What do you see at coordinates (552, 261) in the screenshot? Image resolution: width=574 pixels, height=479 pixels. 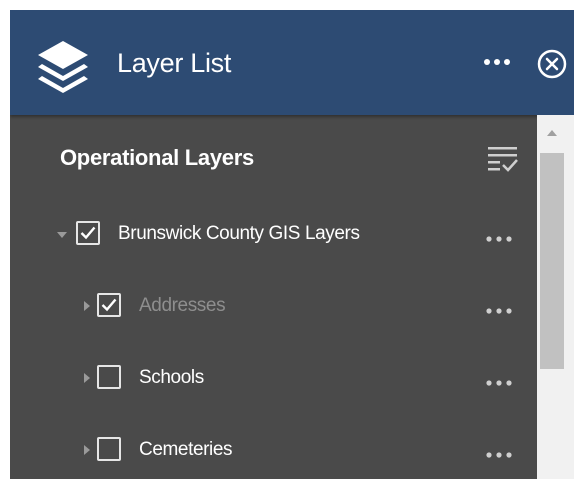 I see `scrollbar-thumb` at bounding box center [552, 261].